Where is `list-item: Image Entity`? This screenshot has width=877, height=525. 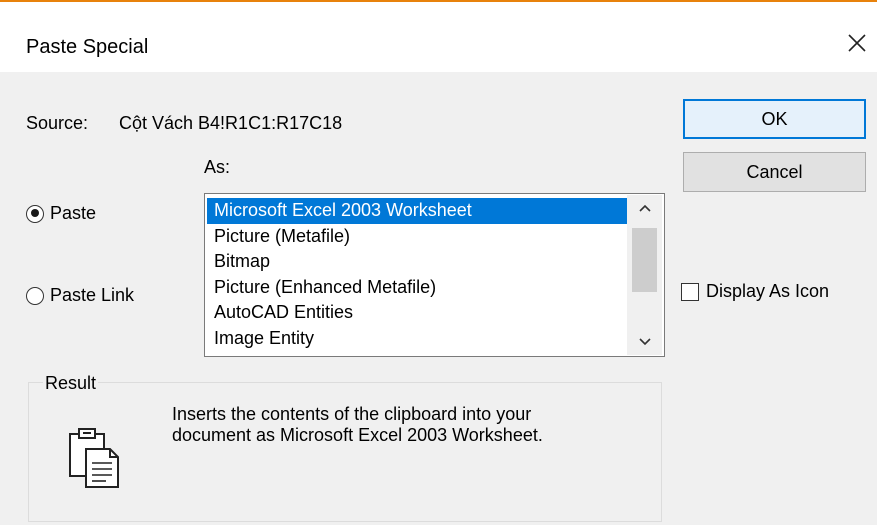
list-item: Image Entity is located at coordinates (418, 339).